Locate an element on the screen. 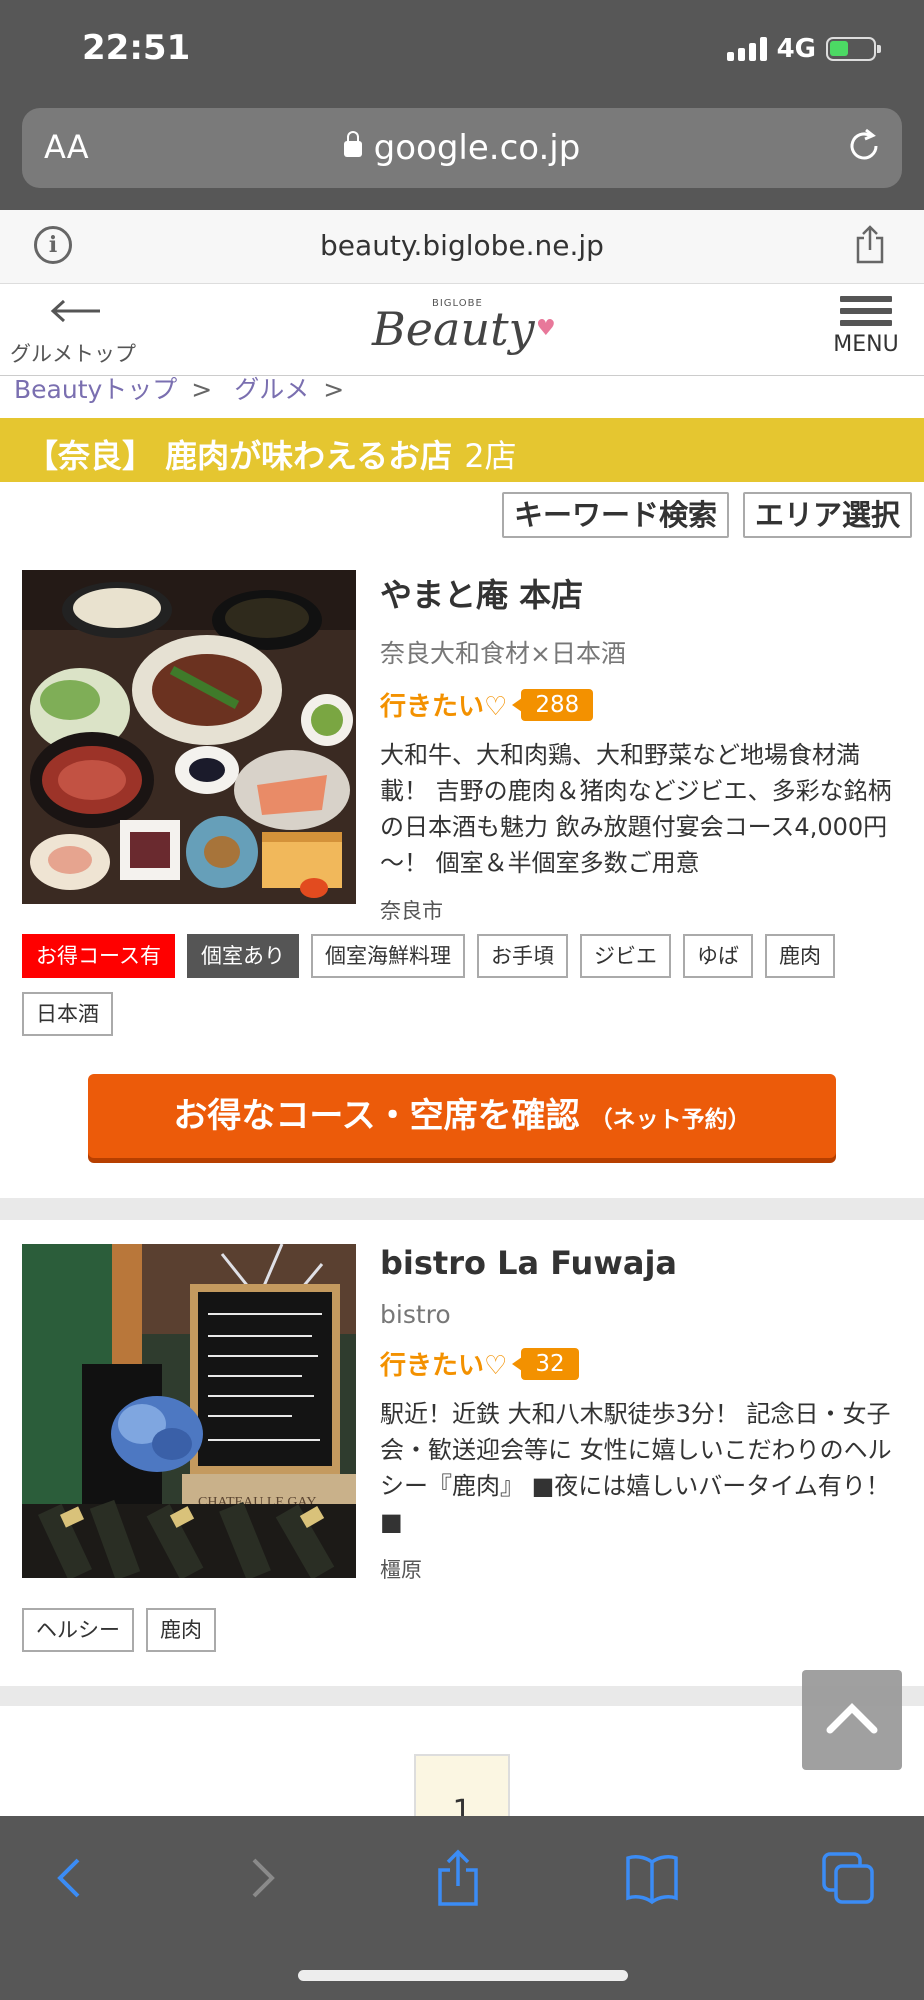  shop-photo is located at coordinates (189, 737).